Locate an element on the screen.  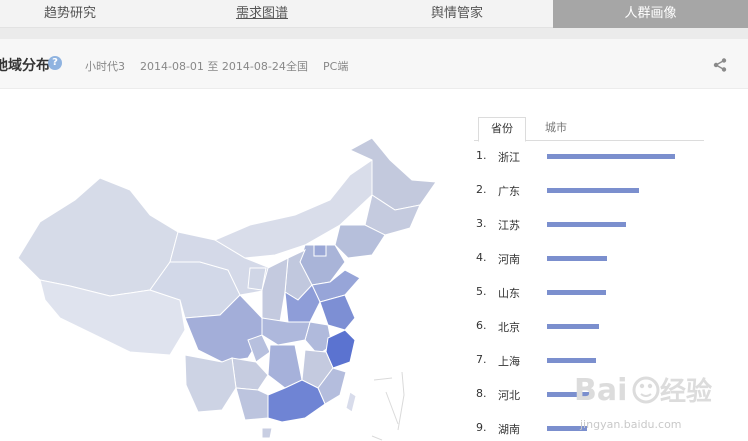
share-icon is located at coordinates (720, 65).